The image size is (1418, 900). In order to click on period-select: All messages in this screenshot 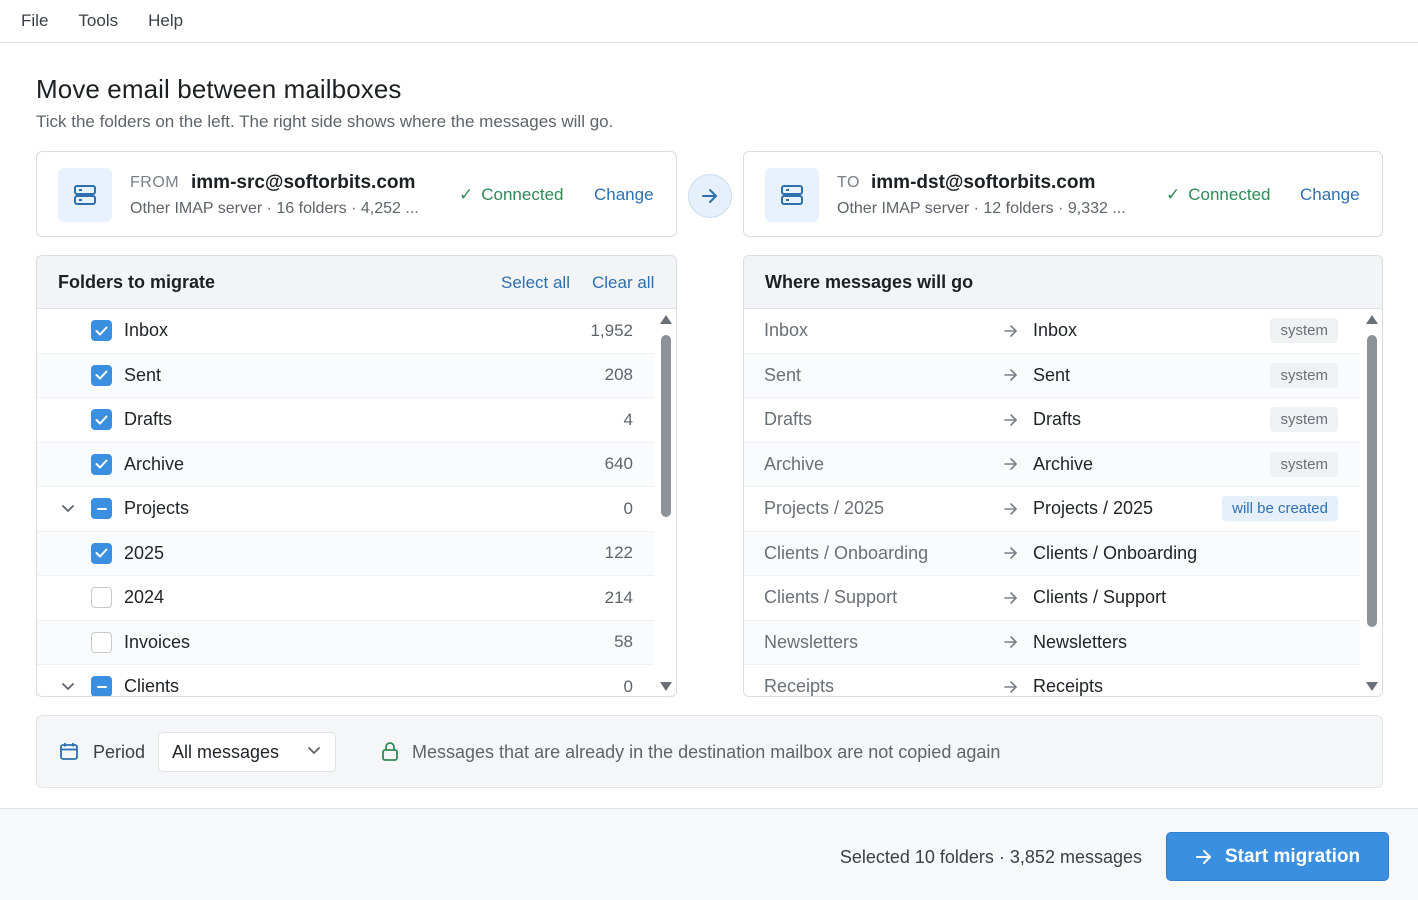, I will do `click(247, 752)`.